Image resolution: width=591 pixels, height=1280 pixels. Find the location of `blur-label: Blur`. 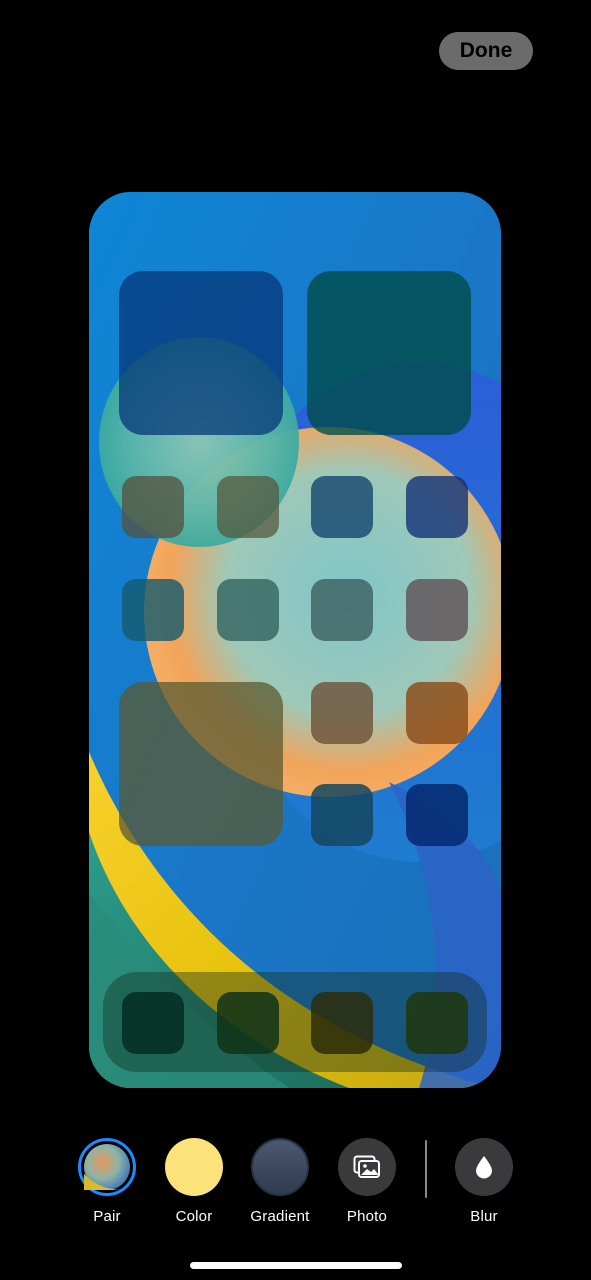

blur-label: Blur is located at coordinates (484, 1216).